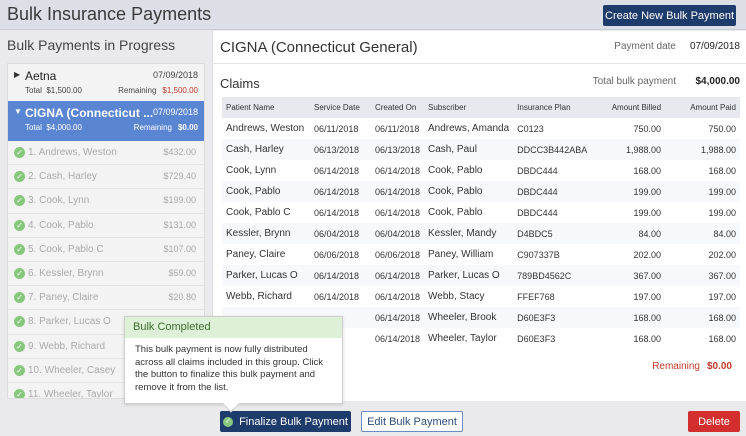 This screenshot has height=436, width=746. I want to click on column-header: Amount Billed, so click(631, 107).